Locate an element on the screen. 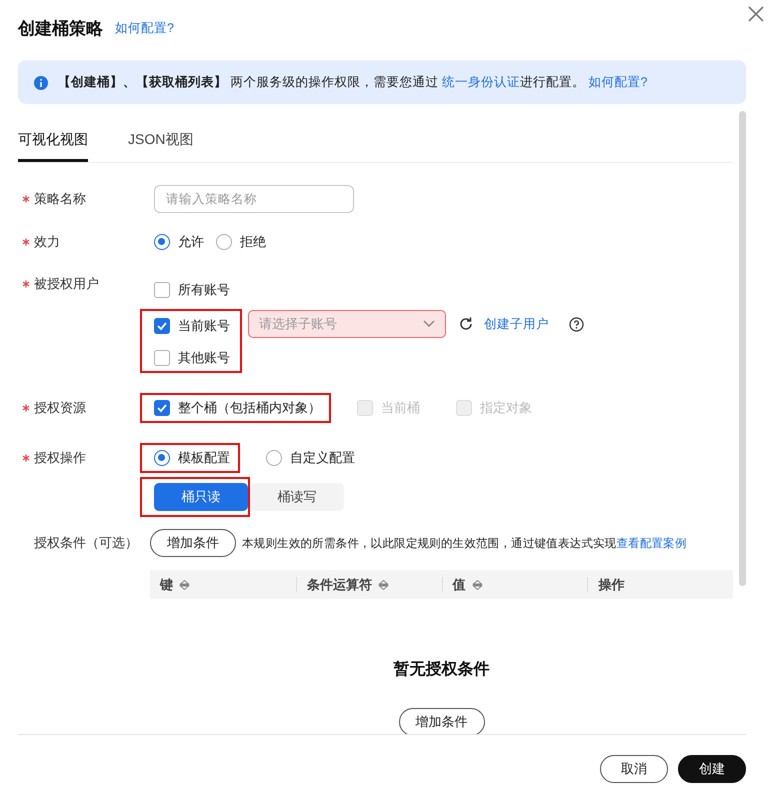 The image size is (770, 790). option-label: 当前桶 is located at coordinates (400, 408).